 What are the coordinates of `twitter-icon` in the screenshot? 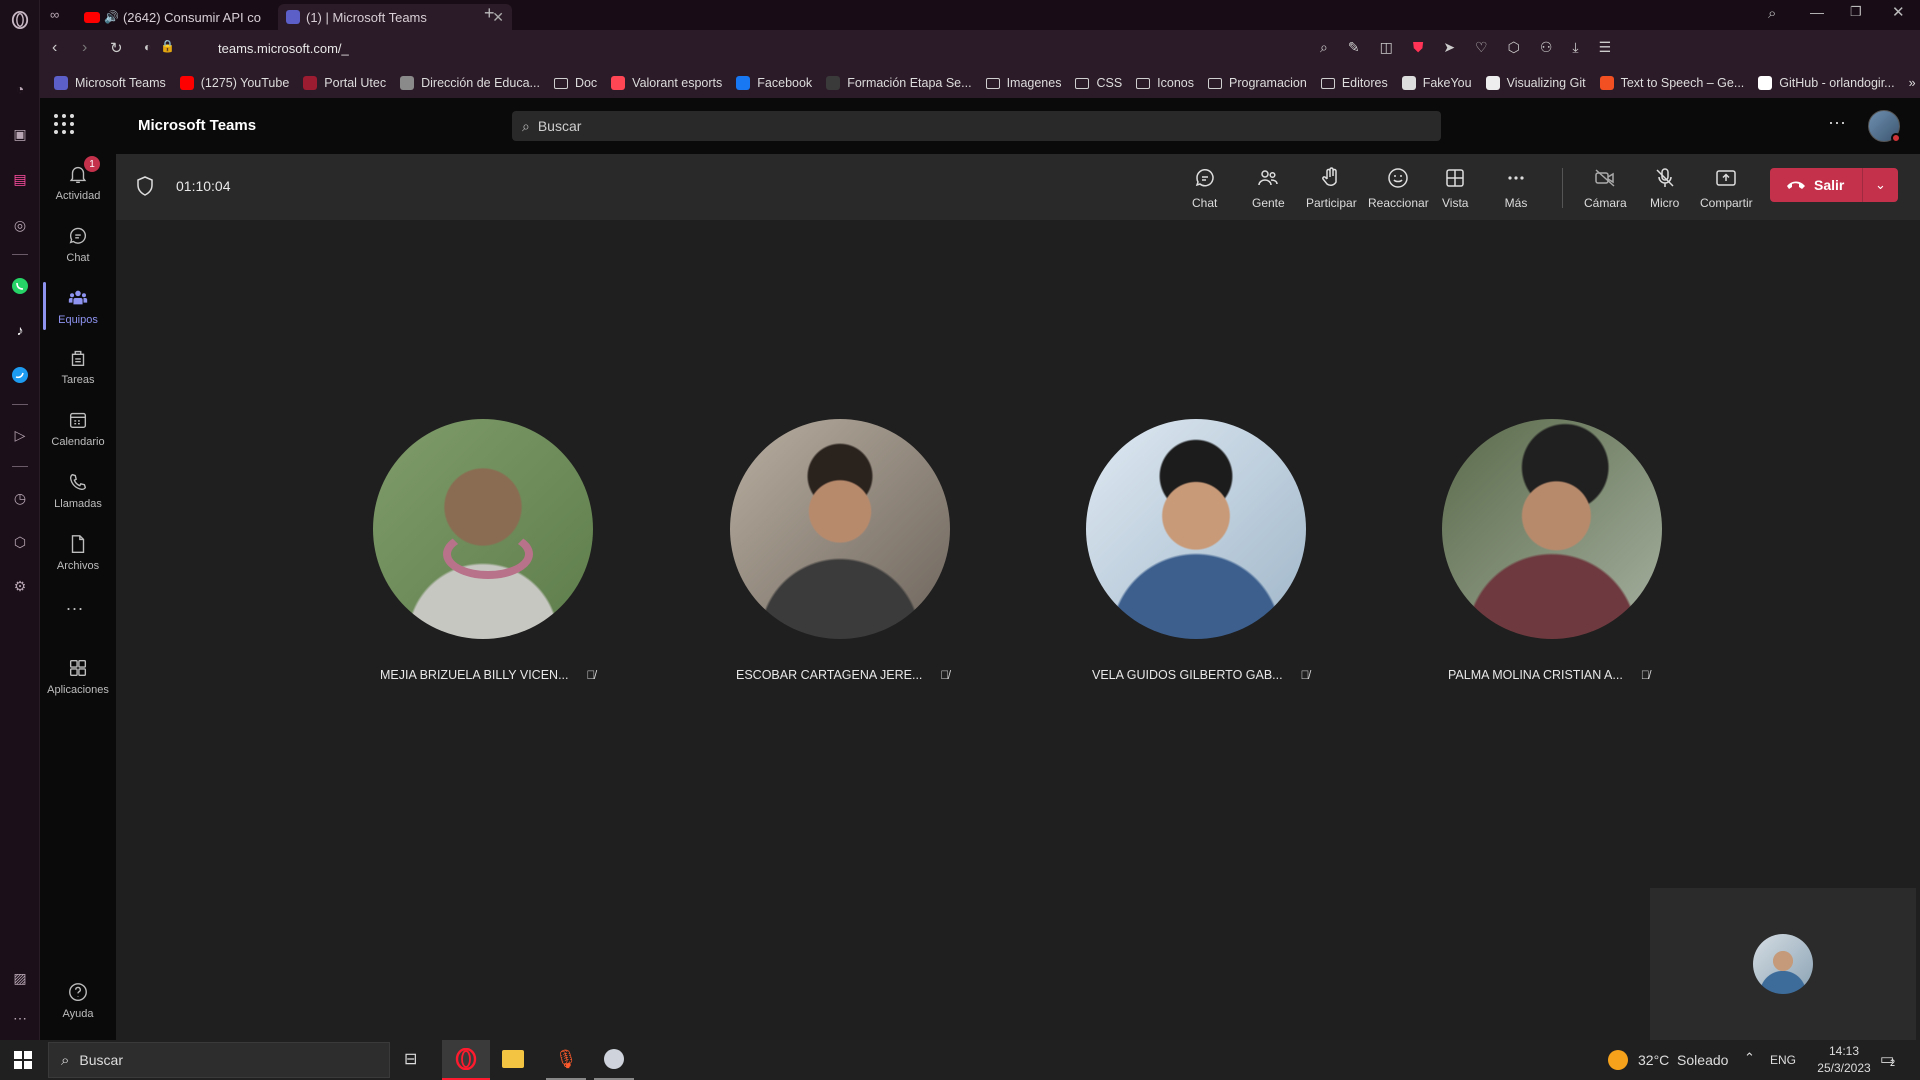 It's located at (20, 375).